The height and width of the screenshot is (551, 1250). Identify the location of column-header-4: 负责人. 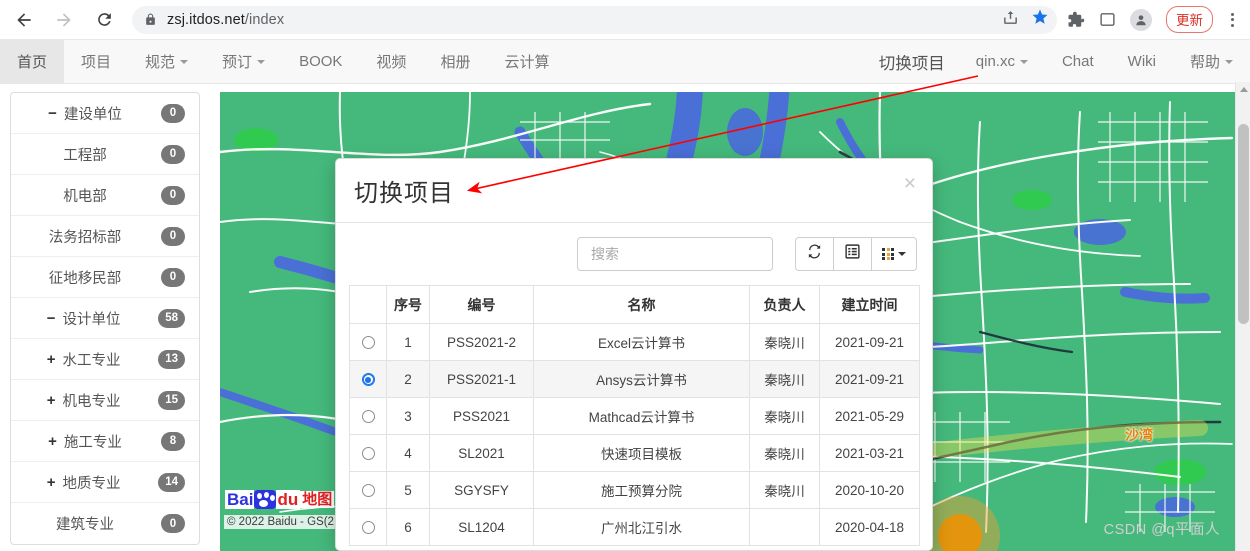
(784, 304).